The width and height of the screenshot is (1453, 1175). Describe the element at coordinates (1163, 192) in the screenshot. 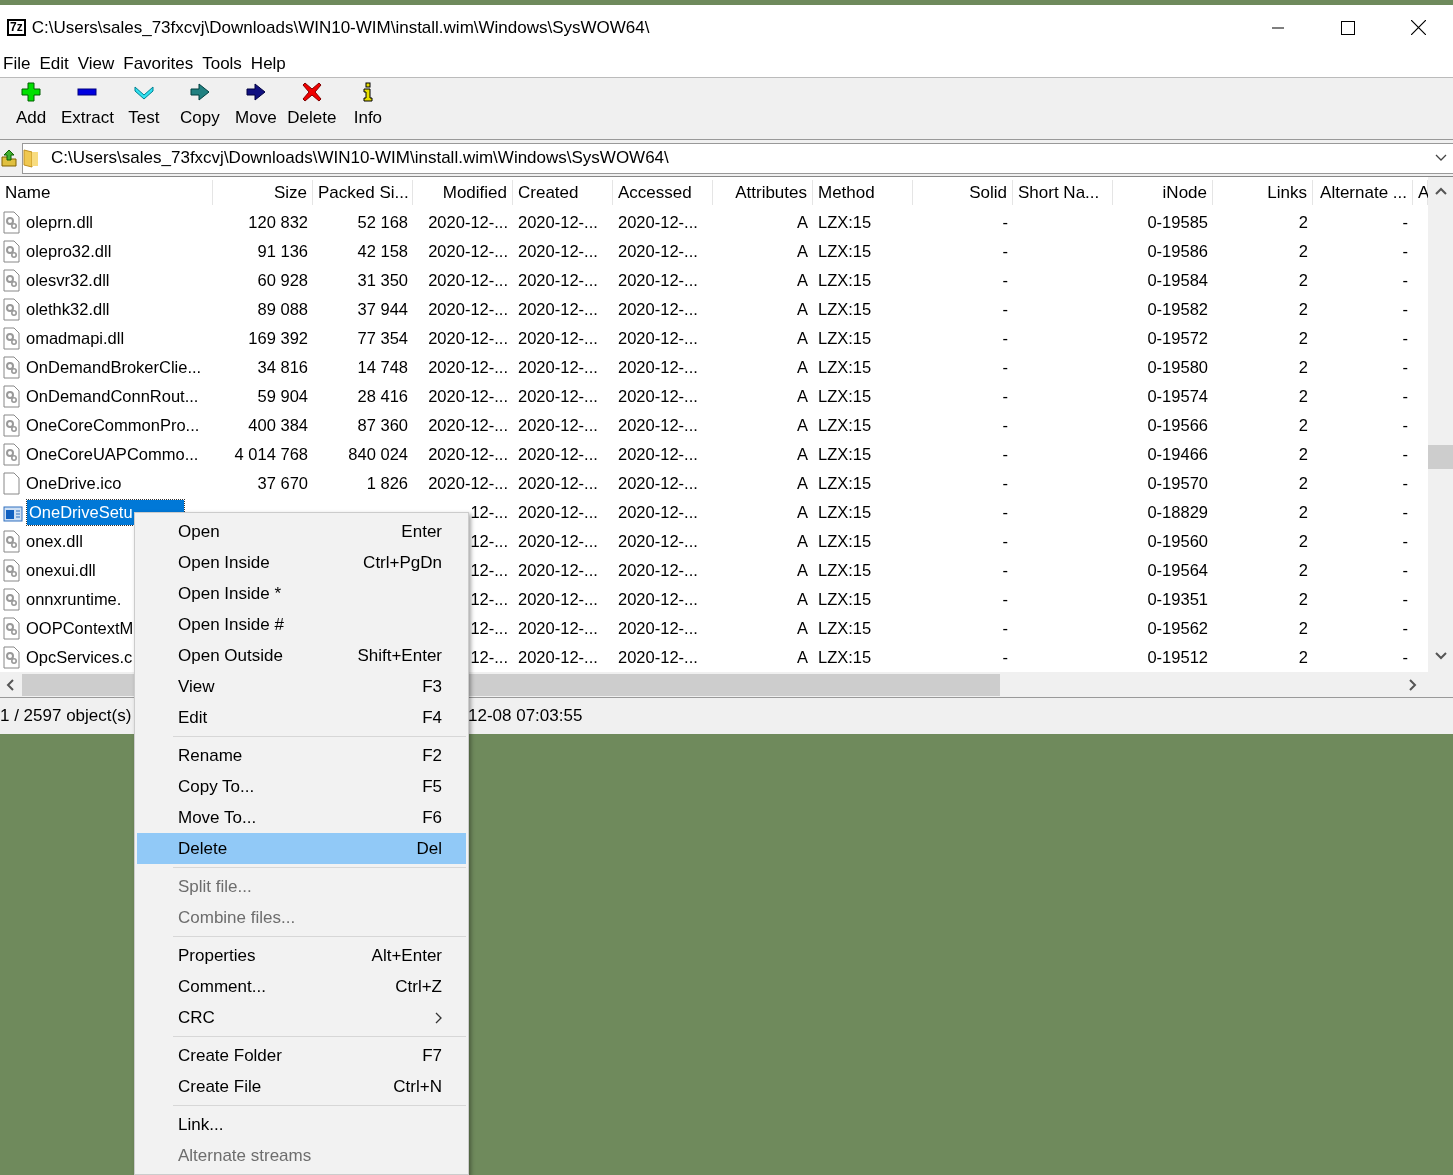

I see `column-header: iNode` at that location.